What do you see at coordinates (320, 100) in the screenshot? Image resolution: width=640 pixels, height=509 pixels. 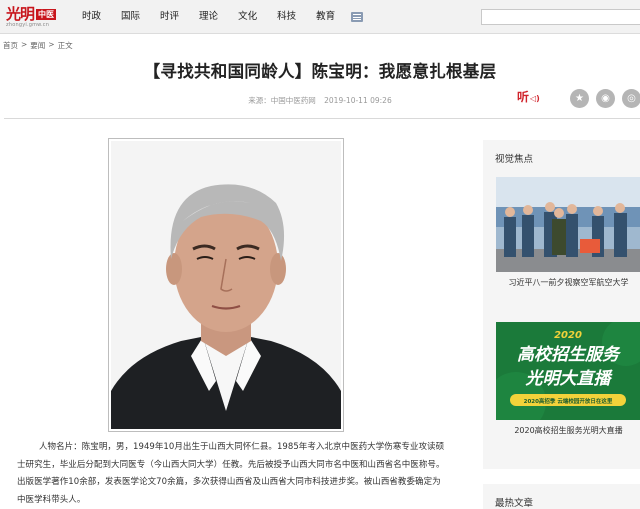 I see `article-meta: 来源：中国中医药网 2019-10-11 09:26` at bounding box center [320, 100].